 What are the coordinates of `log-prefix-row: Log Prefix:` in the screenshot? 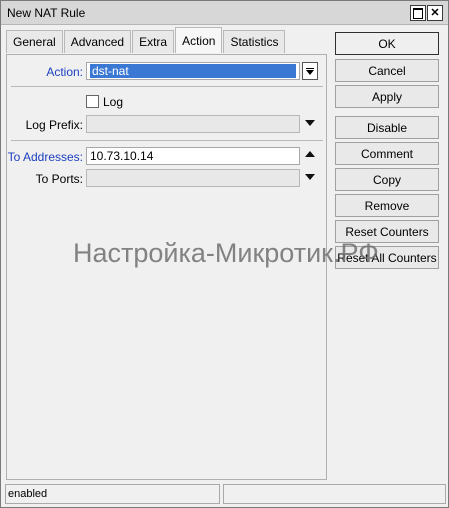 It's located at (166, 125).